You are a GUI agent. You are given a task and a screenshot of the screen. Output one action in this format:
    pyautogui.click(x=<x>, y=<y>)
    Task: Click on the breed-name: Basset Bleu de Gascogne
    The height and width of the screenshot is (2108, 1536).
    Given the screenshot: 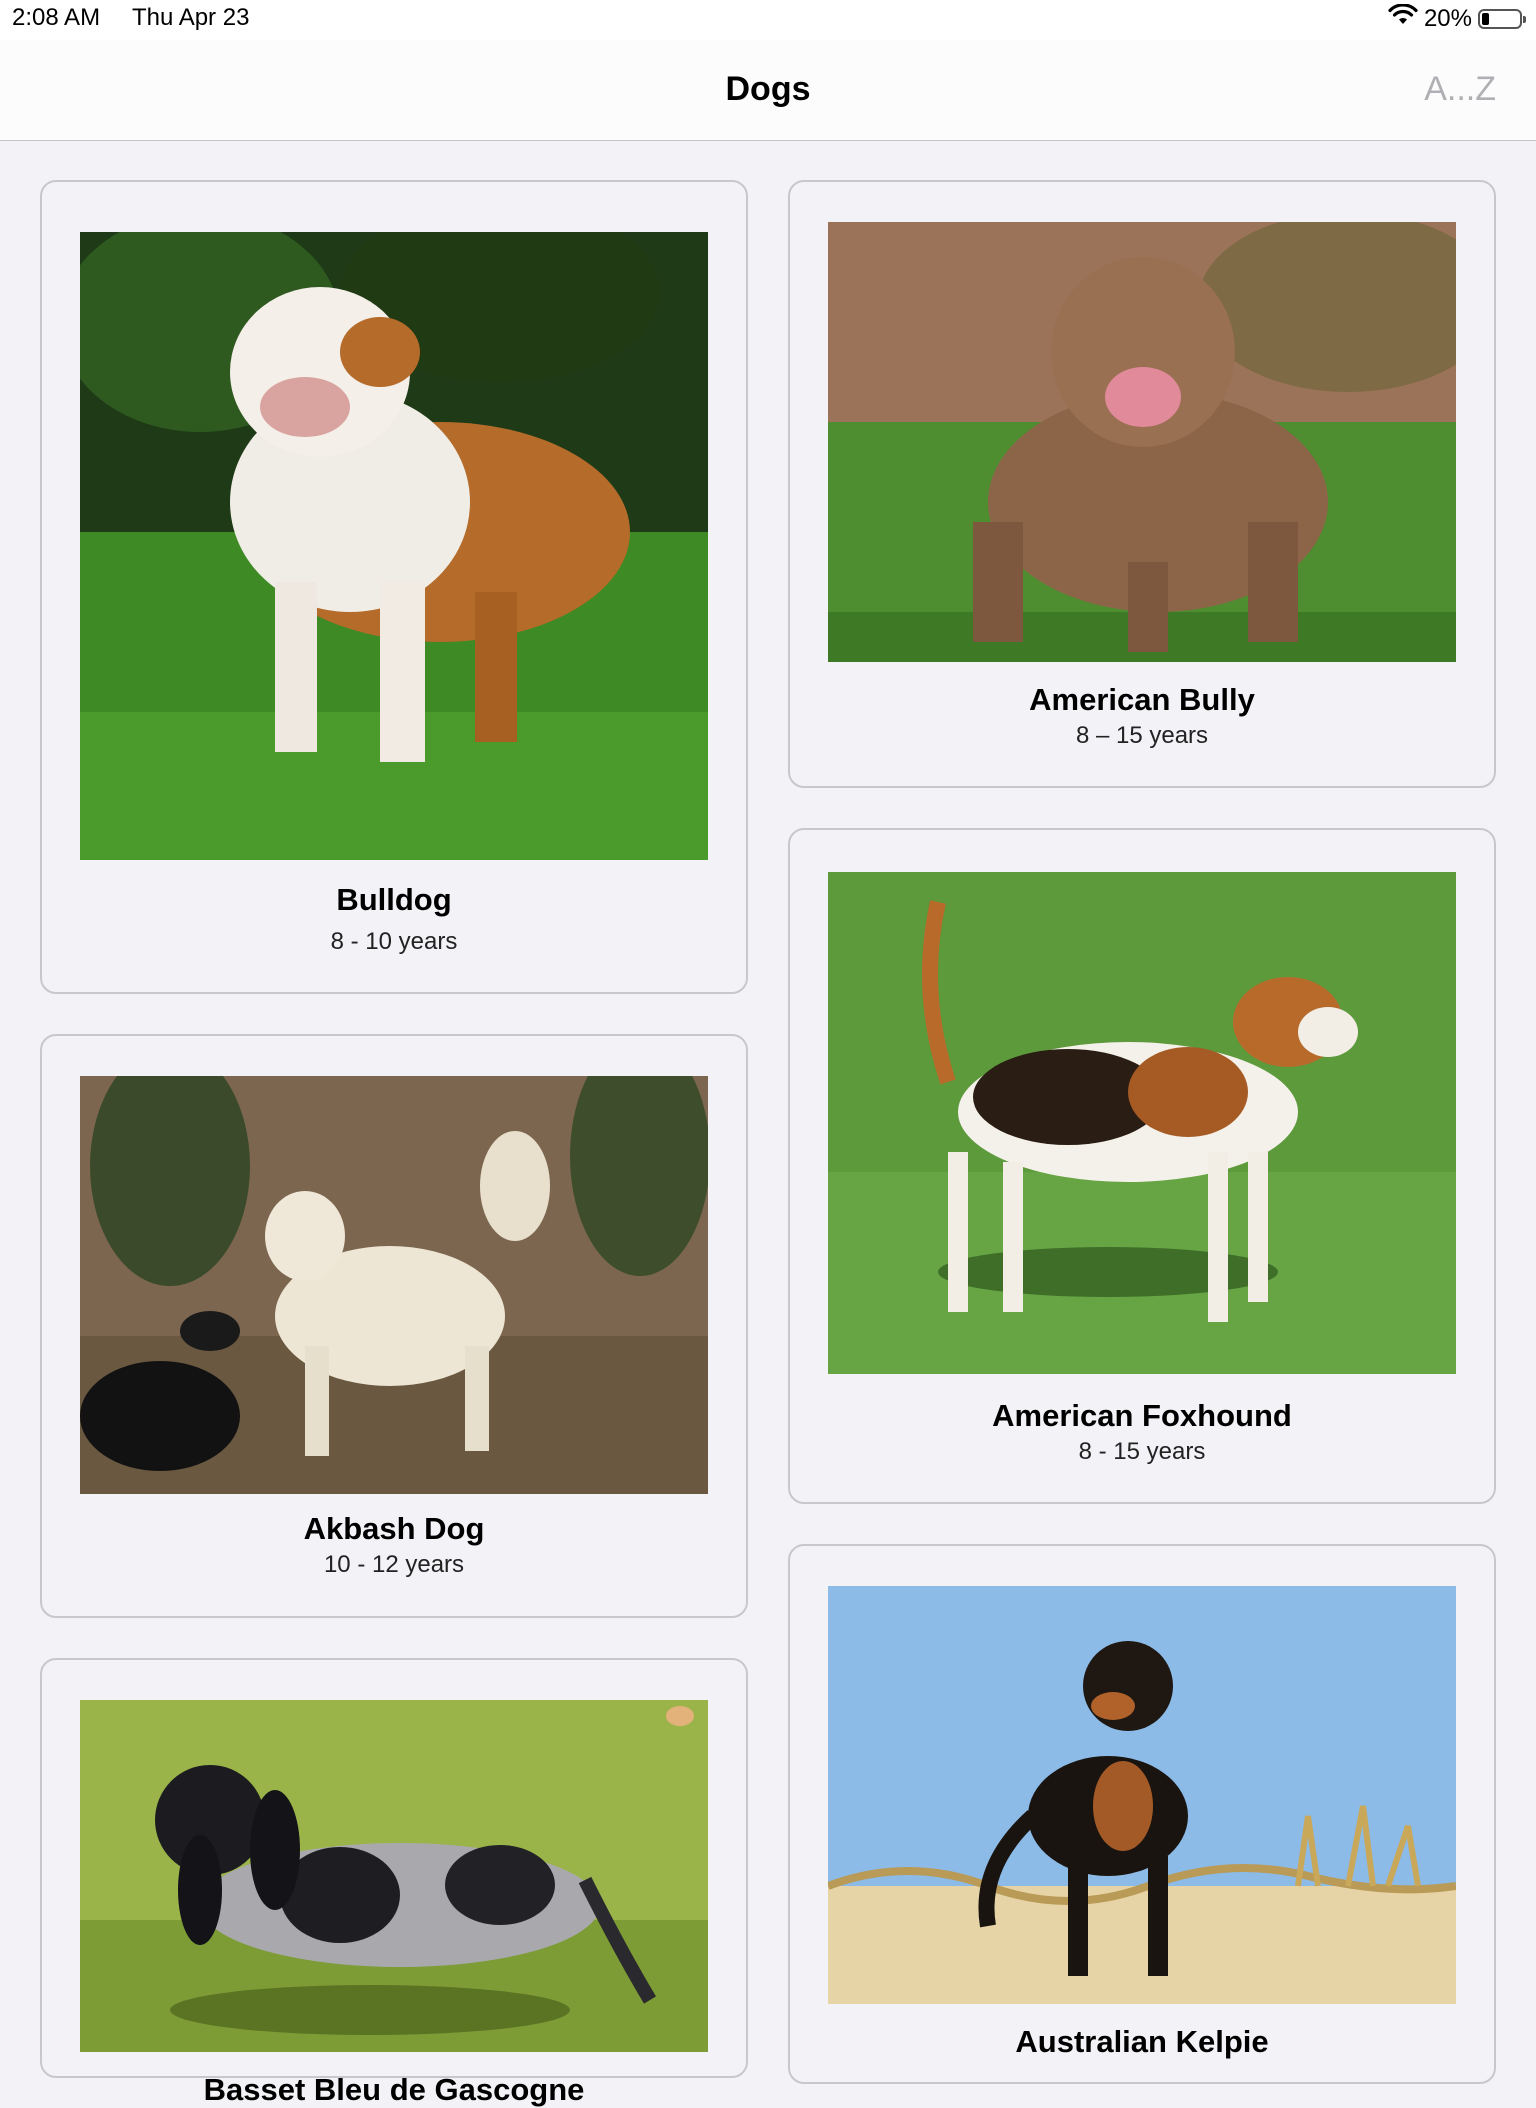 What is the action you would take?
    pyautogui.click(x=394, y=2089)
    